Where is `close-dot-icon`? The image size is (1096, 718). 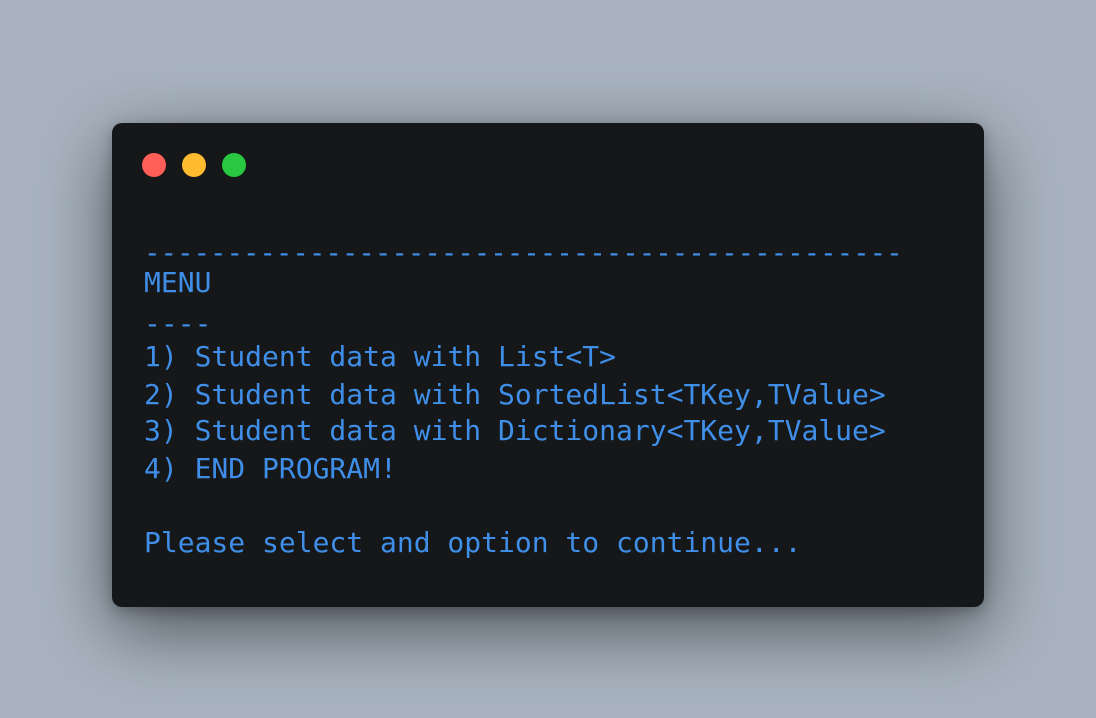 close-dot-icon is located at coordinates (154, 165).